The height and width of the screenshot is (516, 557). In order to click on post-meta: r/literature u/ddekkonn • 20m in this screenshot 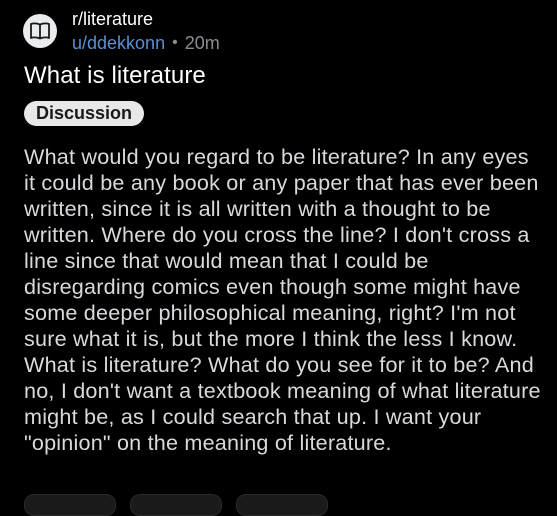, I will do `click(146, 31)`.